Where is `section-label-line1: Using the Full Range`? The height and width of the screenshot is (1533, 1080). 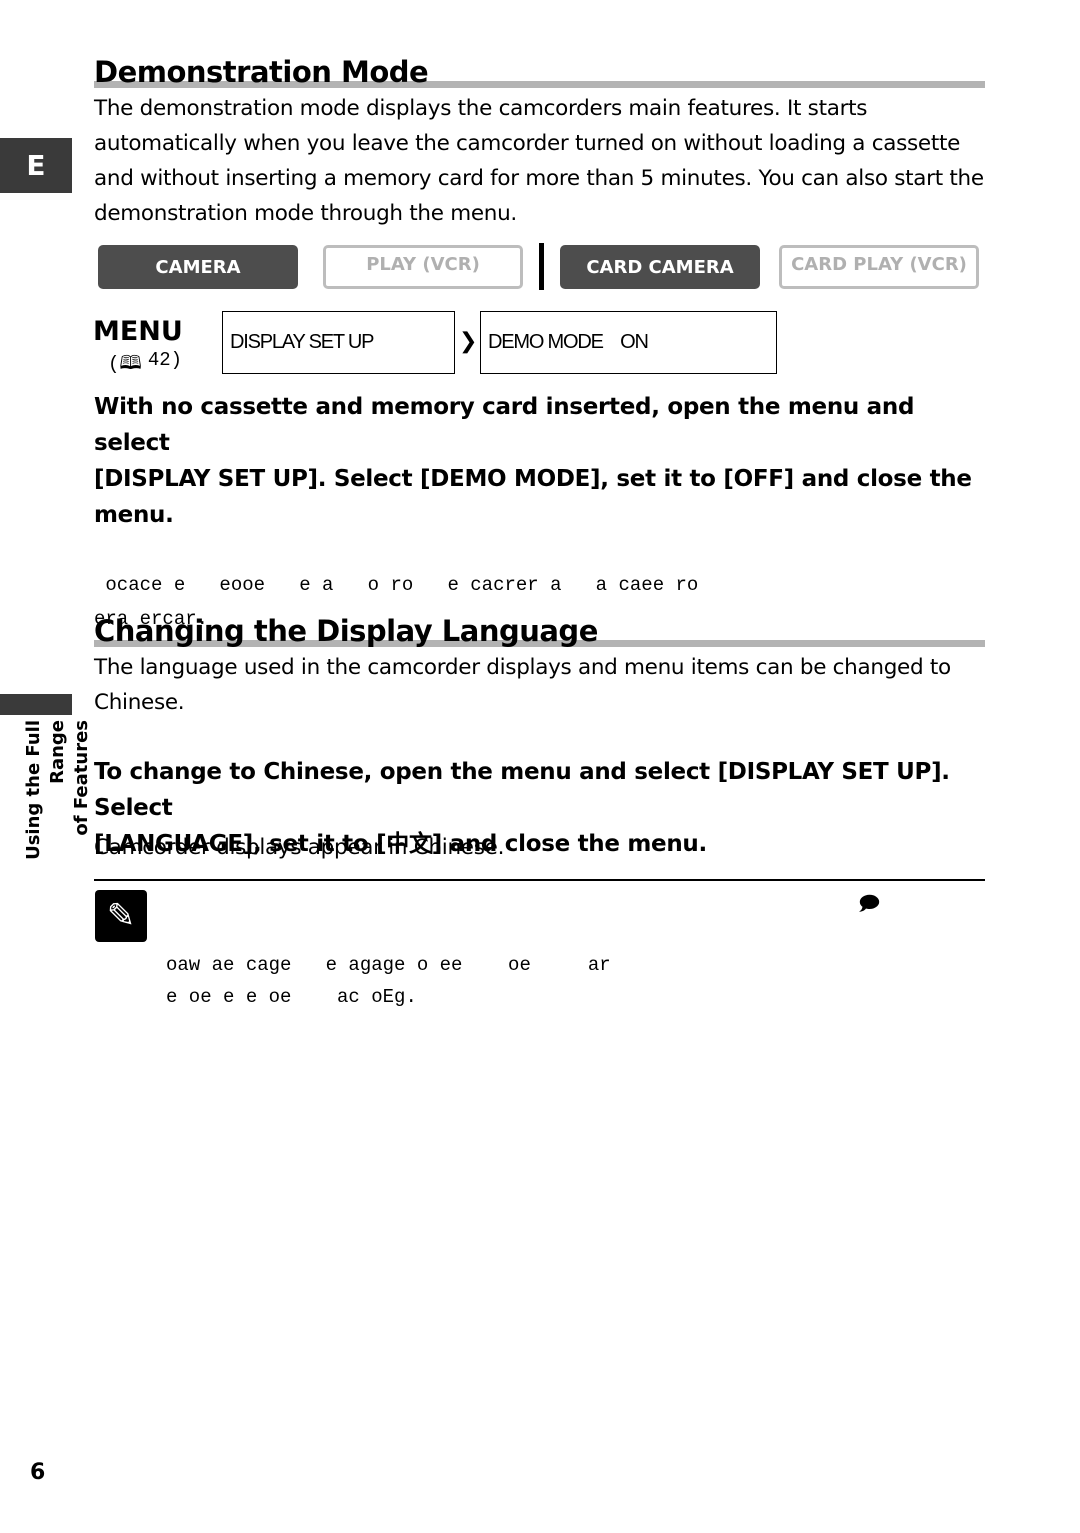 section-label-line1: Using the Full Range is located at coordinates (45, 790).